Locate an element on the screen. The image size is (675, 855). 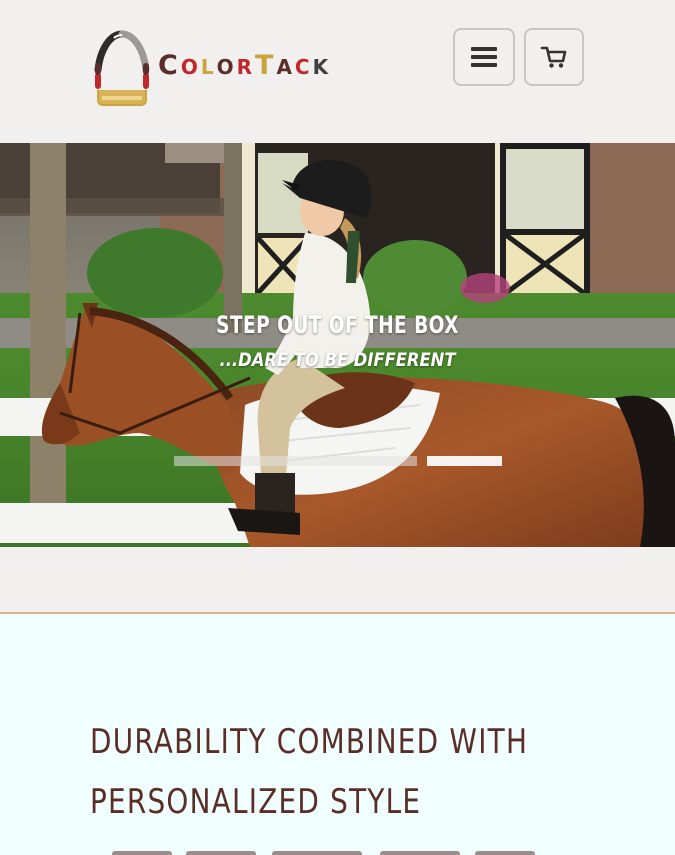
cut-off-text-line is located at coordinates (320, 850).